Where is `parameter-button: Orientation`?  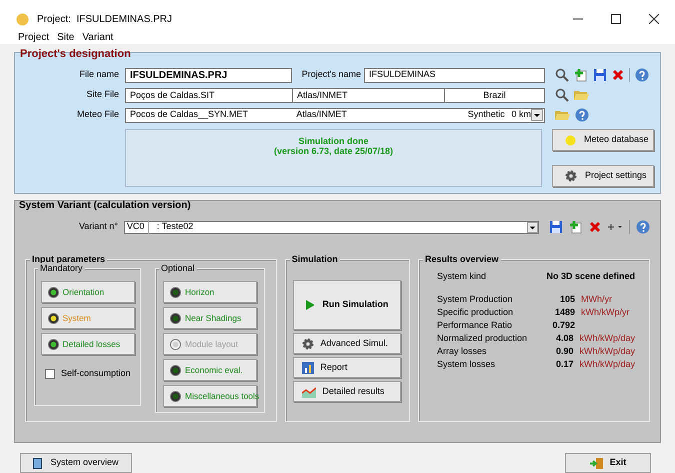
parameter-button: Orientation is located at coordinates (87, 292).